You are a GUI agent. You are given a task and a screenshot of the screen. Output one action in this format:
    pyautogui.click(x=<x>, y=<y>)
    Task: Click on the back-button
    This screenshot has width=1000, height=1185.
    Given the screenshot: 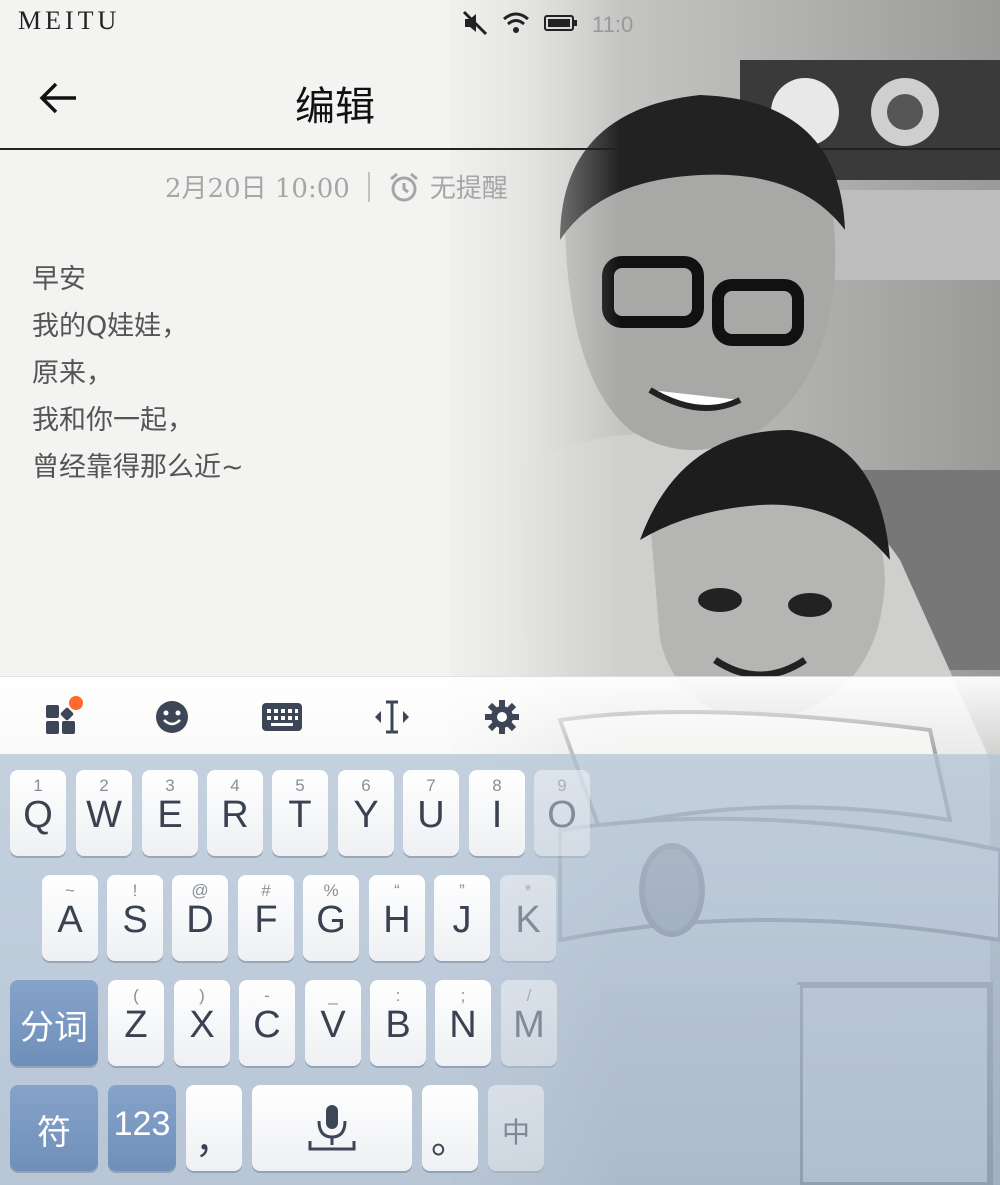 What is the action you would take?
    pyautogui.click(x=58, y=98)
    